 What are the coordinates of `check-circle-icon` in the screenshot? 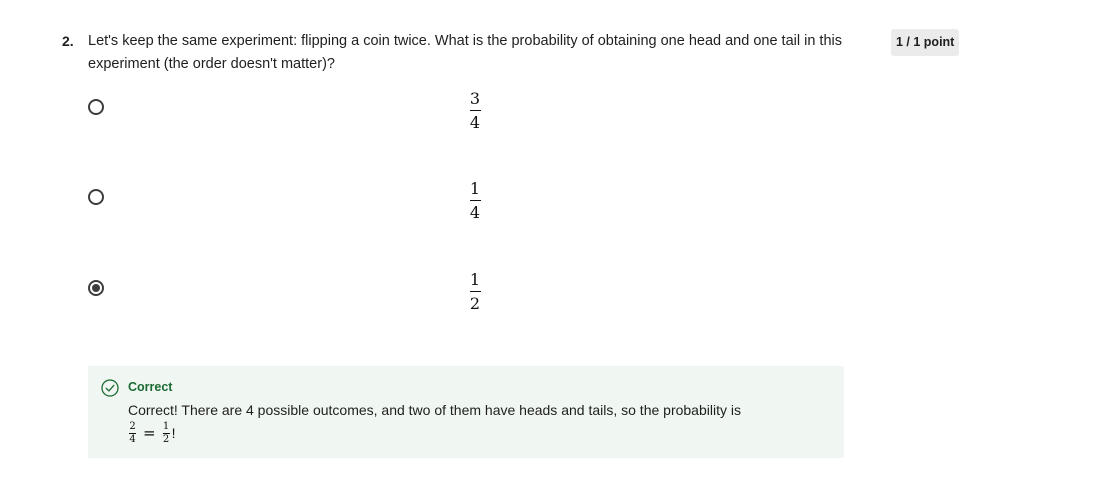 It's located at (110, 388).